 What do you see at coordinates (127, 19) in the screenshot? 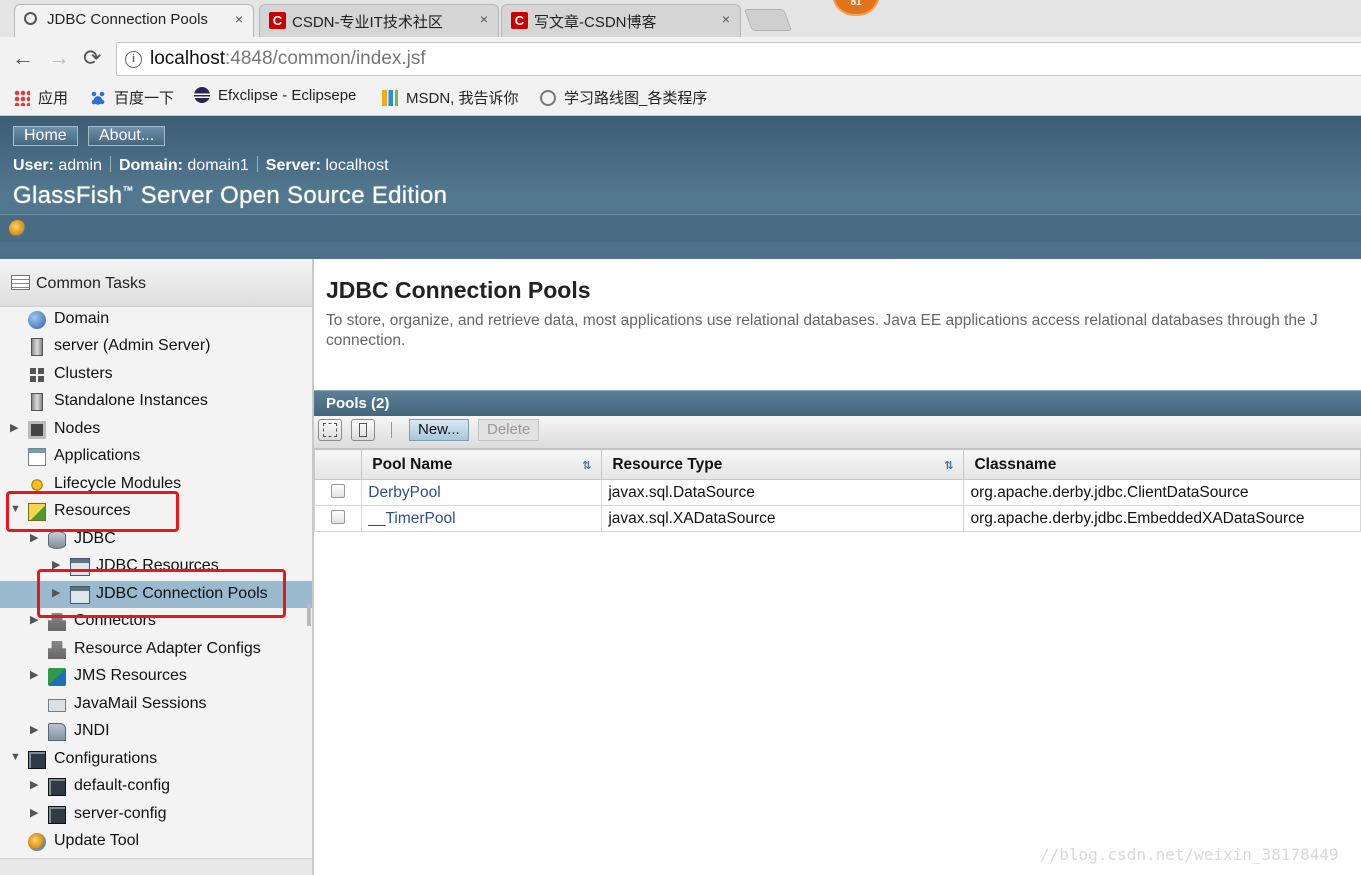
I see `tab-title: JDBC Connection Pools` at bounding box center [127, 19].